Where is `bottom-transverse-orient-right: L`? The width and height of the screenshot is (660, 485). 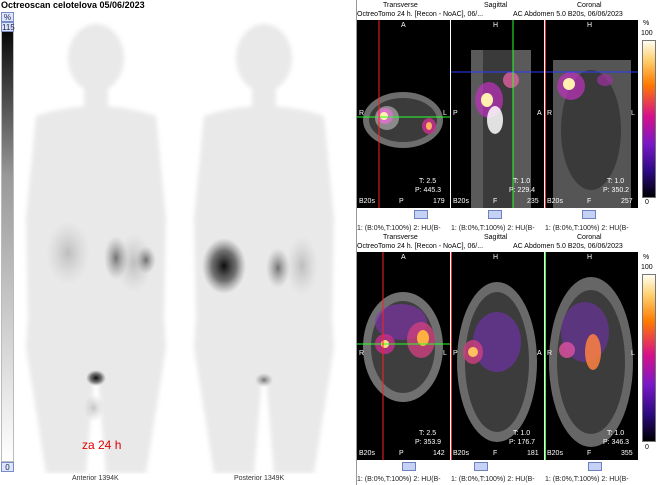
bottom-transverse-orient-right: L is located at coordinates (445, 353).